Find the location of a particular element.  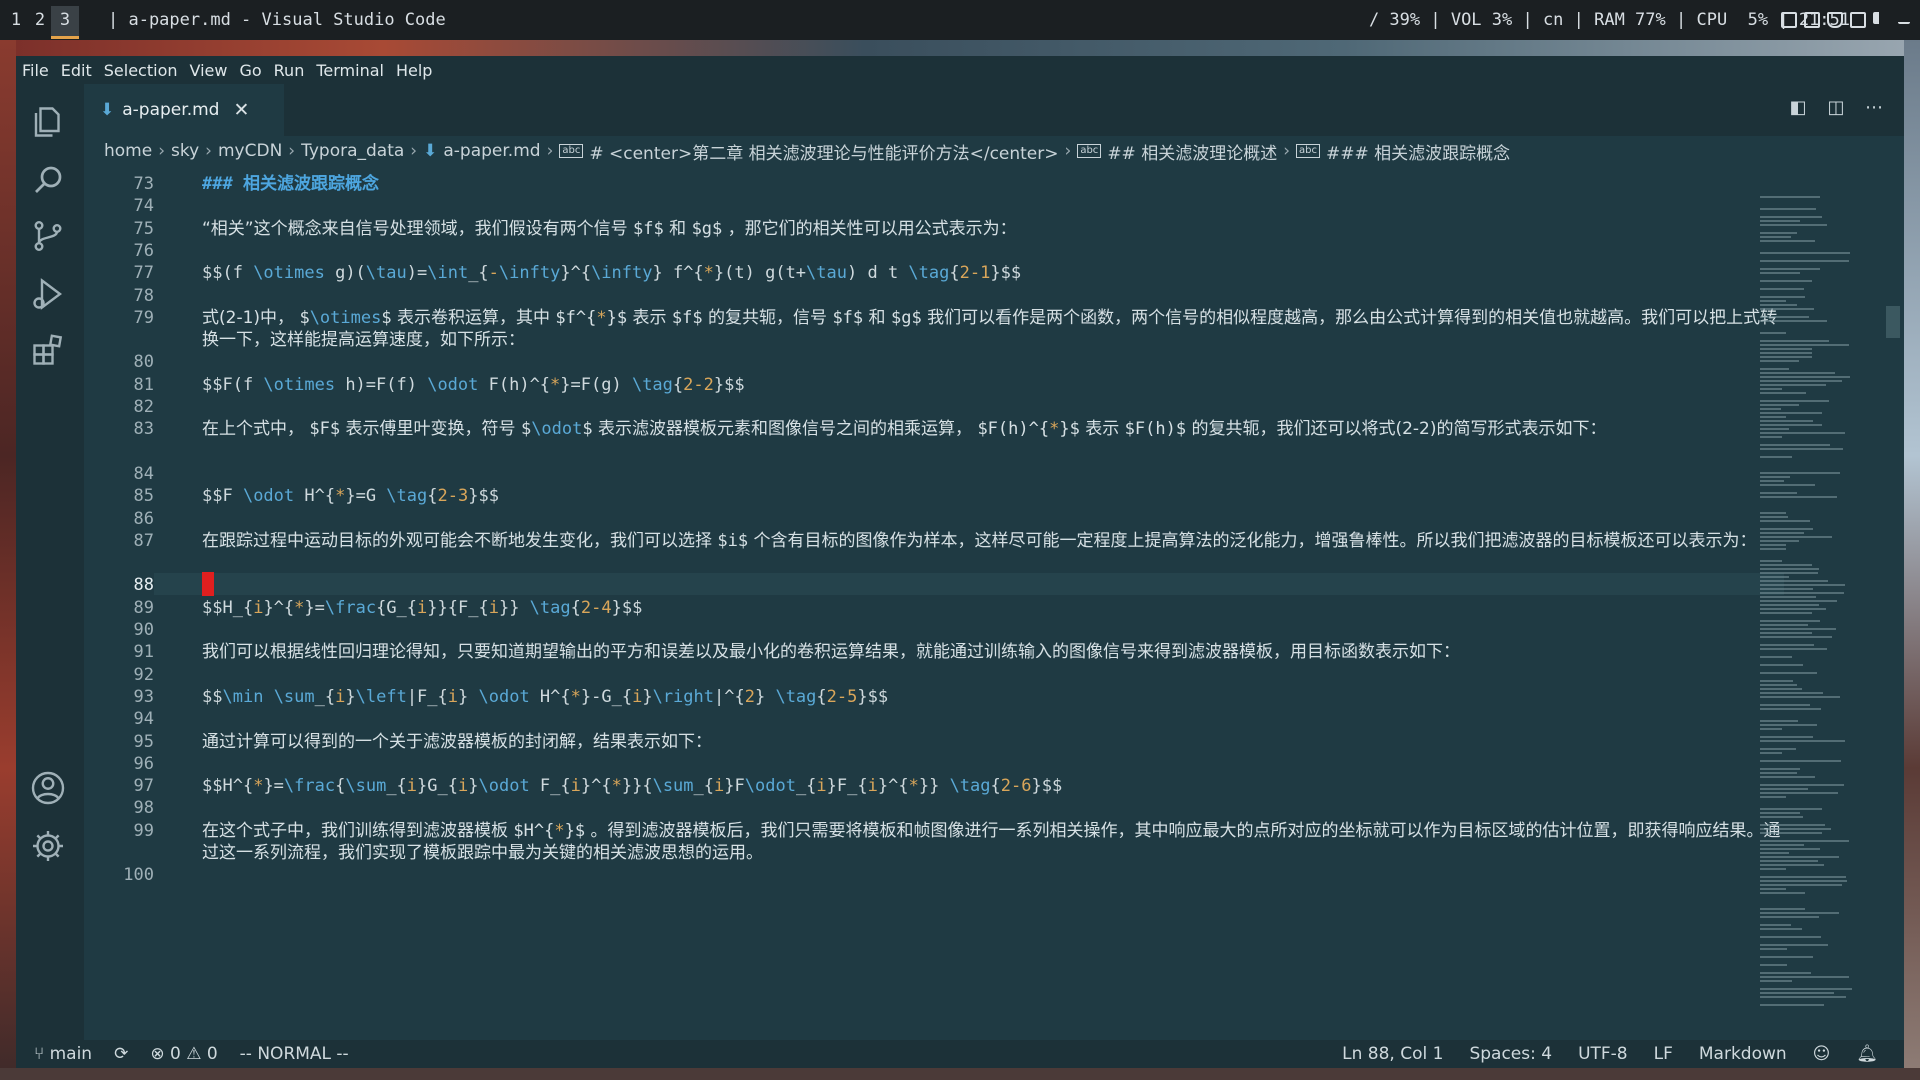

breadcrumb-symbol-h2: ## 相关滤波理论概述 is located at coordinates (1192, 151).